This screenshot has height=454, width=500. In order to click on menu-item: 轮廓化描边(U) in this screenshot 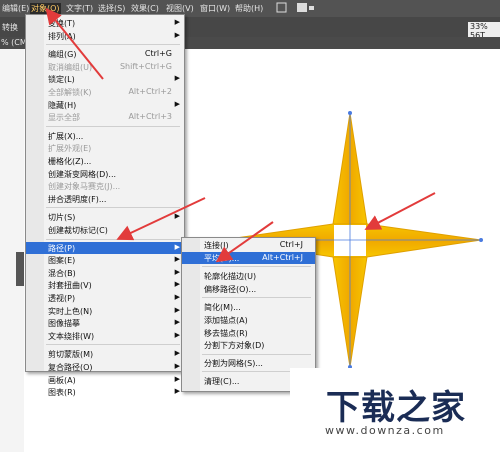, I will do `click(248, 276)`.